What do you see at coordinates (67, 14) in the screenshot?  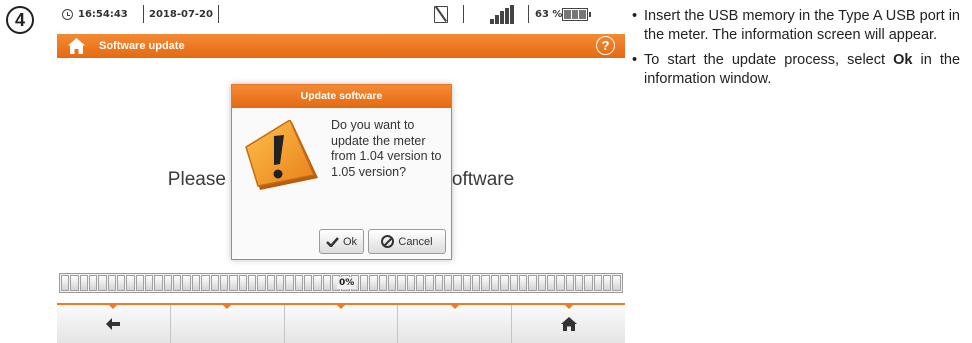 I see `clock-icon` at bounding box center [67, 14].